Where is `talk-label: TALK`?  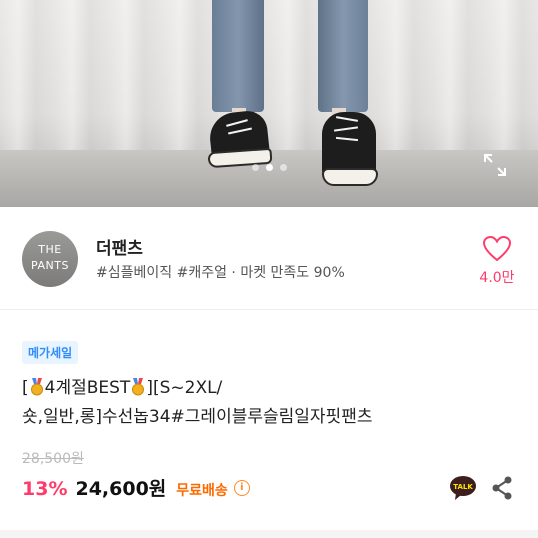
talk-label: TALK is located at coordinates (463, 487).